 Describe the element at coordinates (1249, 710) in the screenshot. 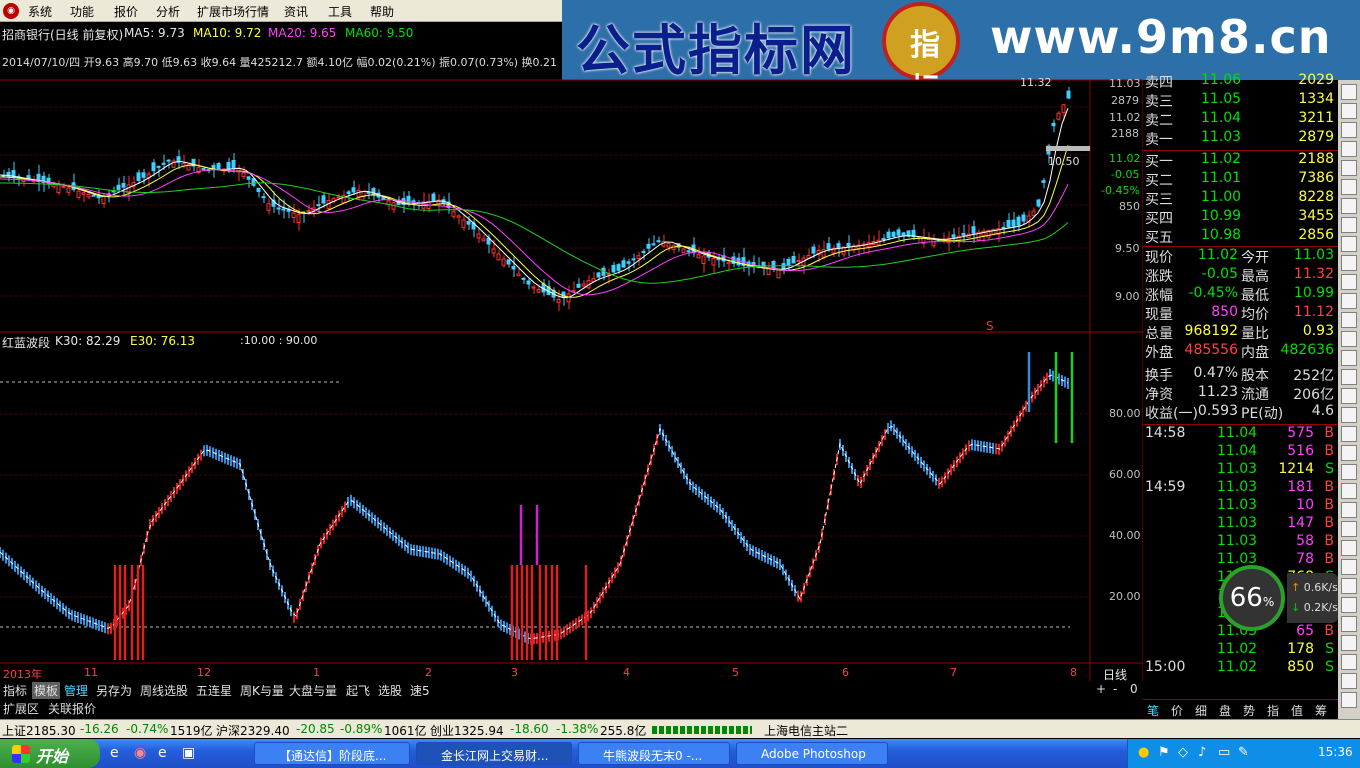

I see `quote-tab: 势` at that location.